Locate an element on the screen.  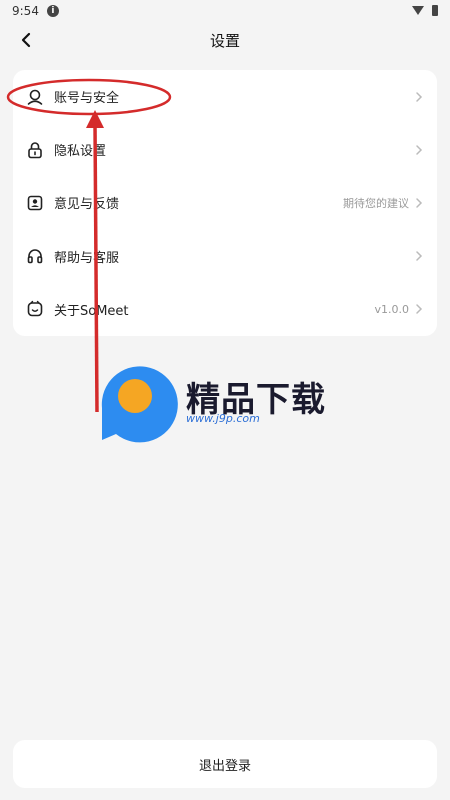
watermark-logo-dot is located at coordinates (135, 396).